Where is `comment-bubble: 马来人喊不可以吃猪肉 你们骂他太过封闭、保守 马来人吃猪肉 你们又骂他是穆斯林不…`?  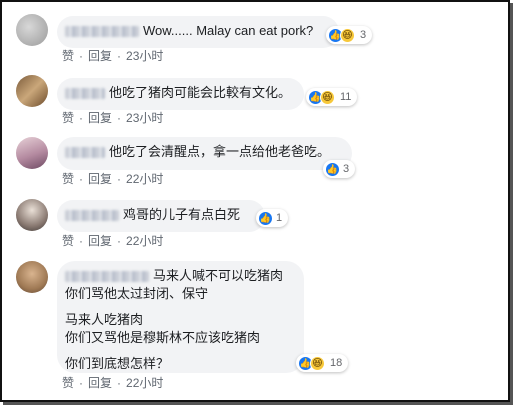
comment-bubble: 马来人喊不可以吃猪肉 你们骂他太过封闭、保守 马来人吃猪肉 你们又骂他是穆斯林不… is located at coordinates (180, 317).